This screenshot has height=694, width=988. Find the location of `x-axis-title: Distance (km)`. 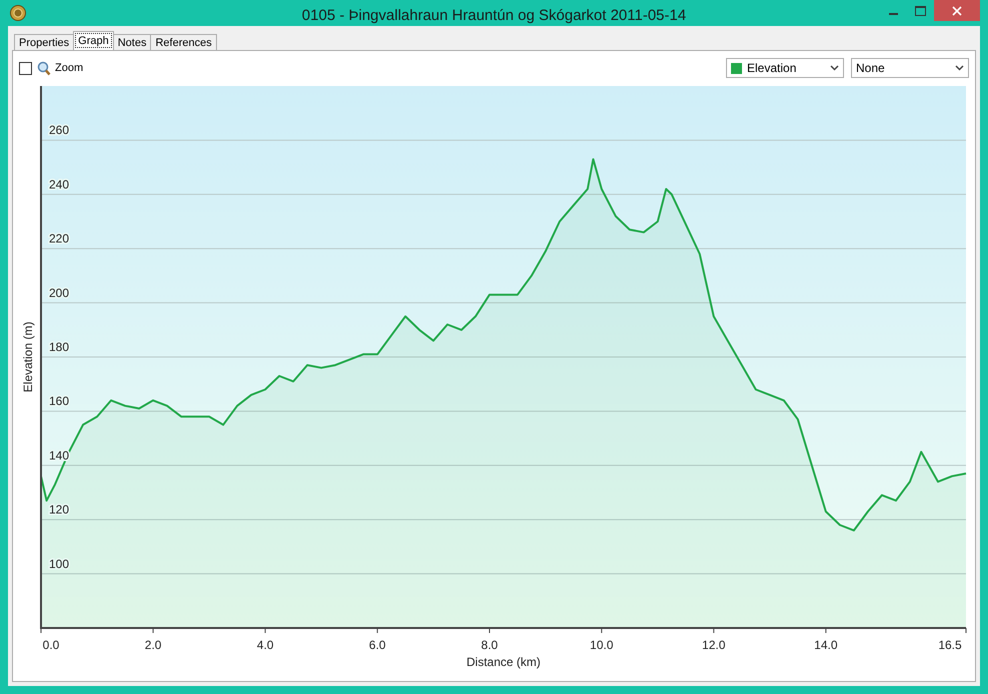

x-axis-title: Distance (km) is located at coordinates (503, 662).